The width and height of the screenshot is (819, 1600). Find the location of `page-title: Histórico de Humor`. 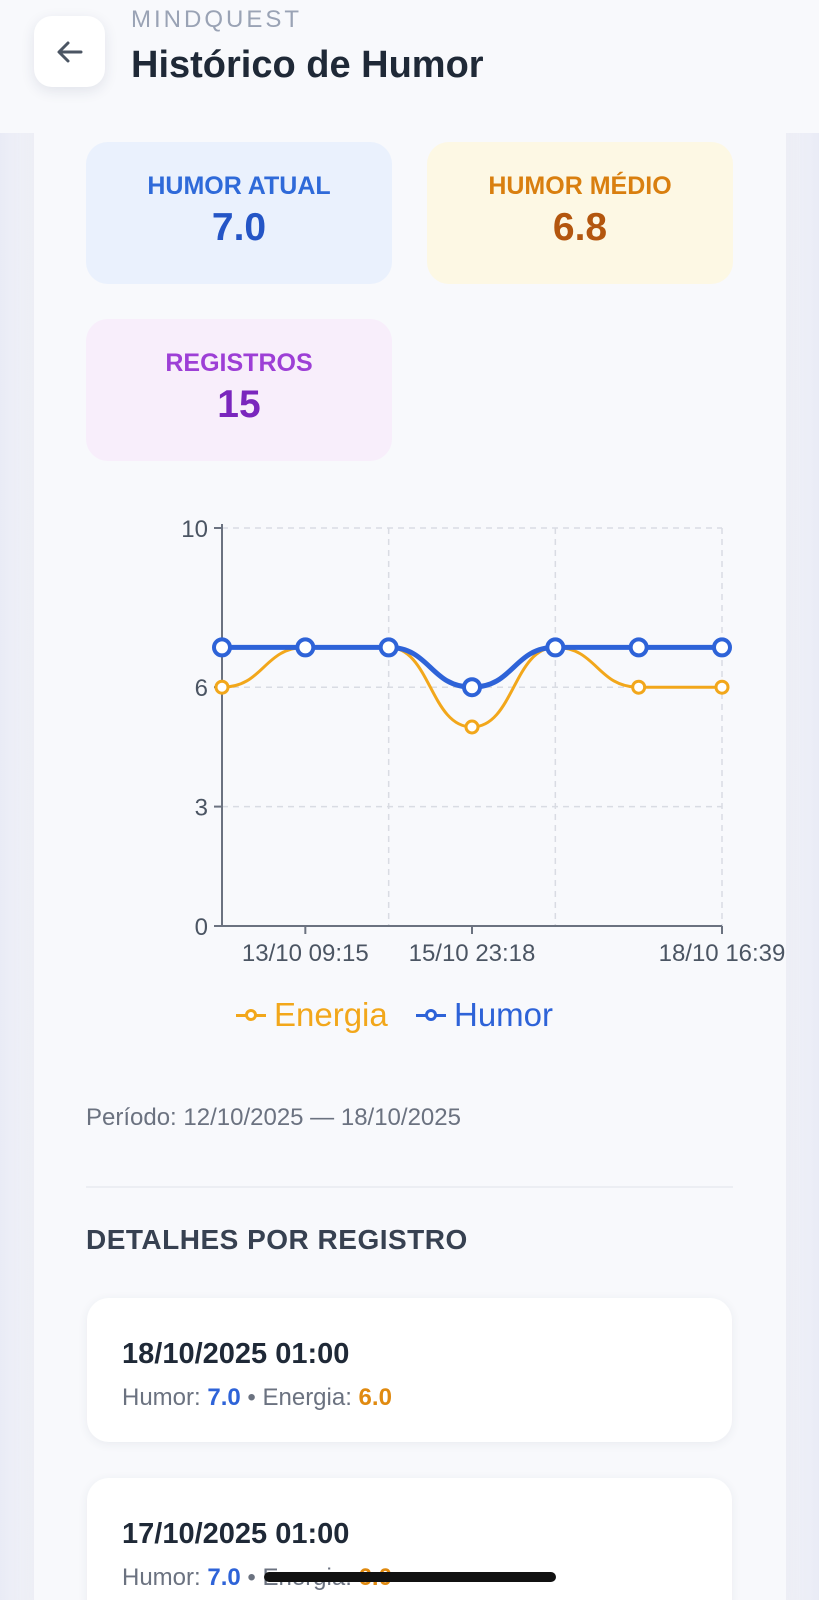

page-title: Histórico de Humor is located at coordinates (307, 65).